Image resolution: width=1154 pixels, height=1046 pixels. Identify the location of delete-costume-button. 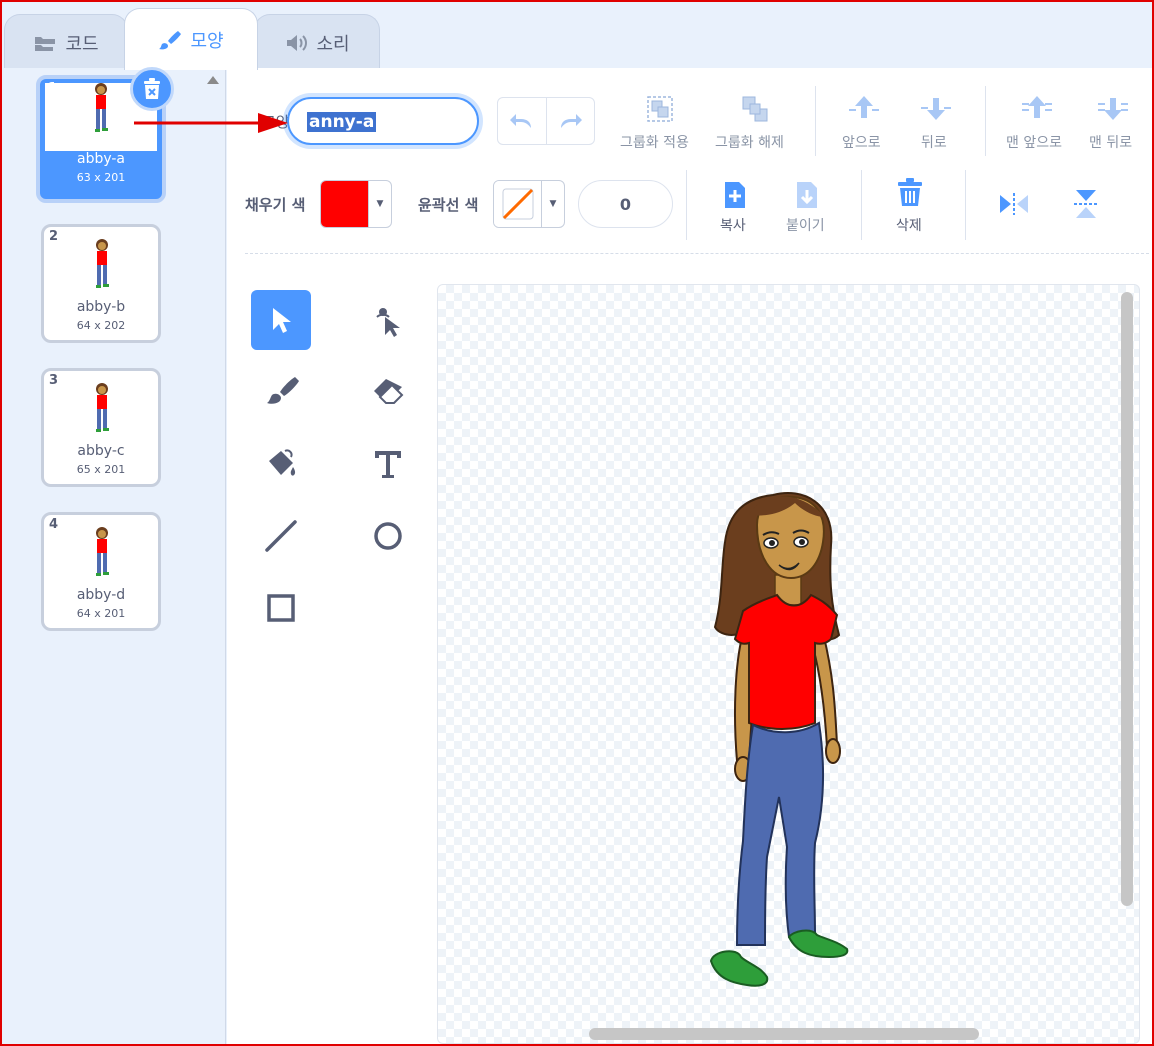
(152, 89).